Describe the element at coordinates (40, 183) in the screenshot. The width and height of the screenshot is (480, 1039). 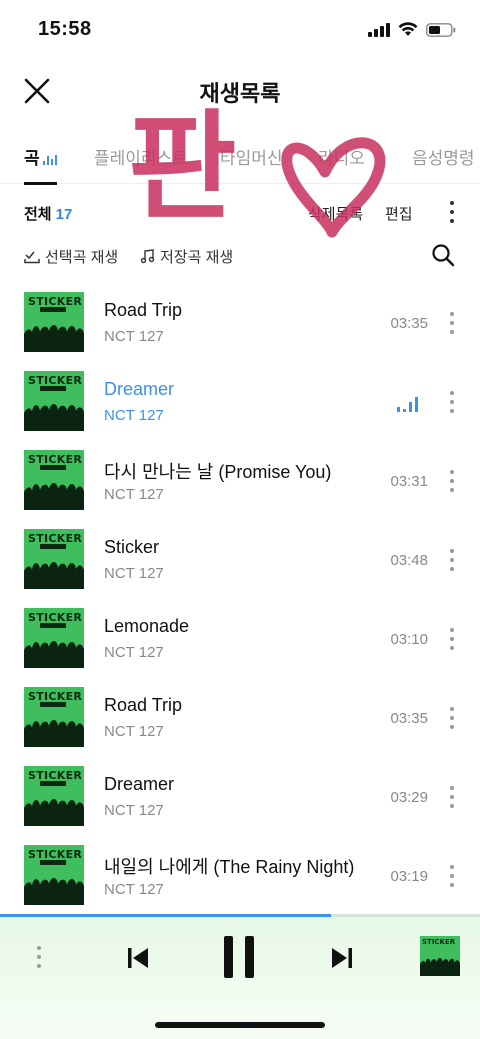
I see `tab-active-indicator` at that location.